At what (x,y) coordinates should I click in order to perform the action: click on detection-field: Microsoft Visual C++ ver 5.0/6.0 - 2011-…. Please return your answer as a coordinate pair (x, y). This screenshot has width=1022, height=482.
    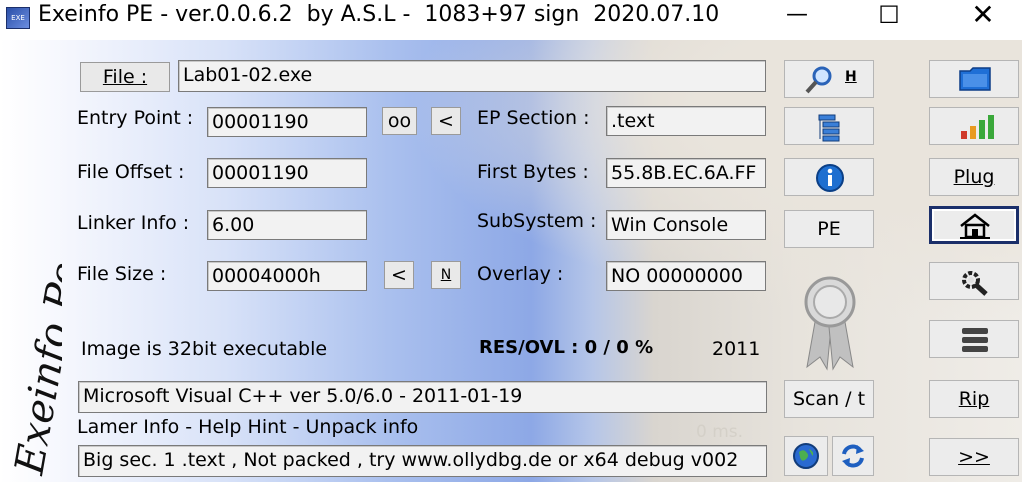
    Looking at the image, I should click on (422, 397).